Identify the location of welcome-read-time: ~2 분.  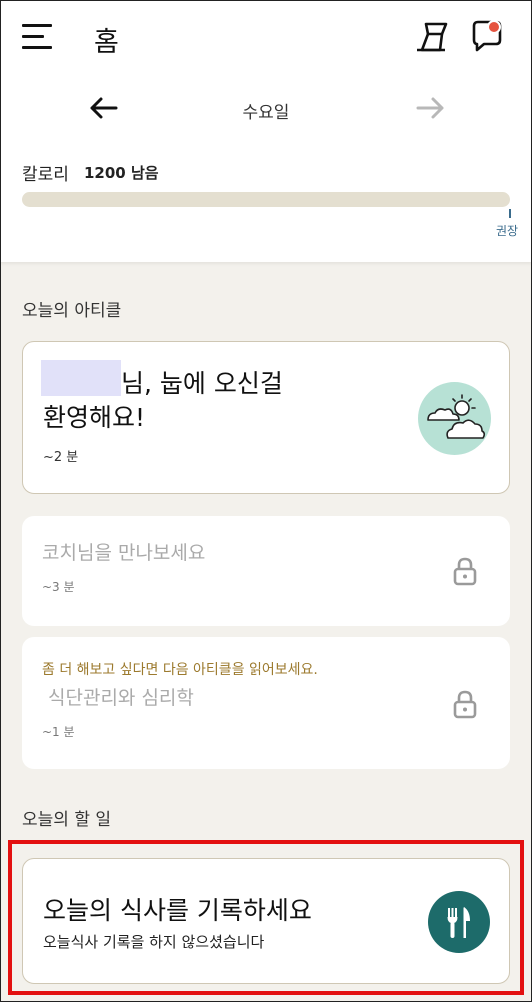
(61, 457).